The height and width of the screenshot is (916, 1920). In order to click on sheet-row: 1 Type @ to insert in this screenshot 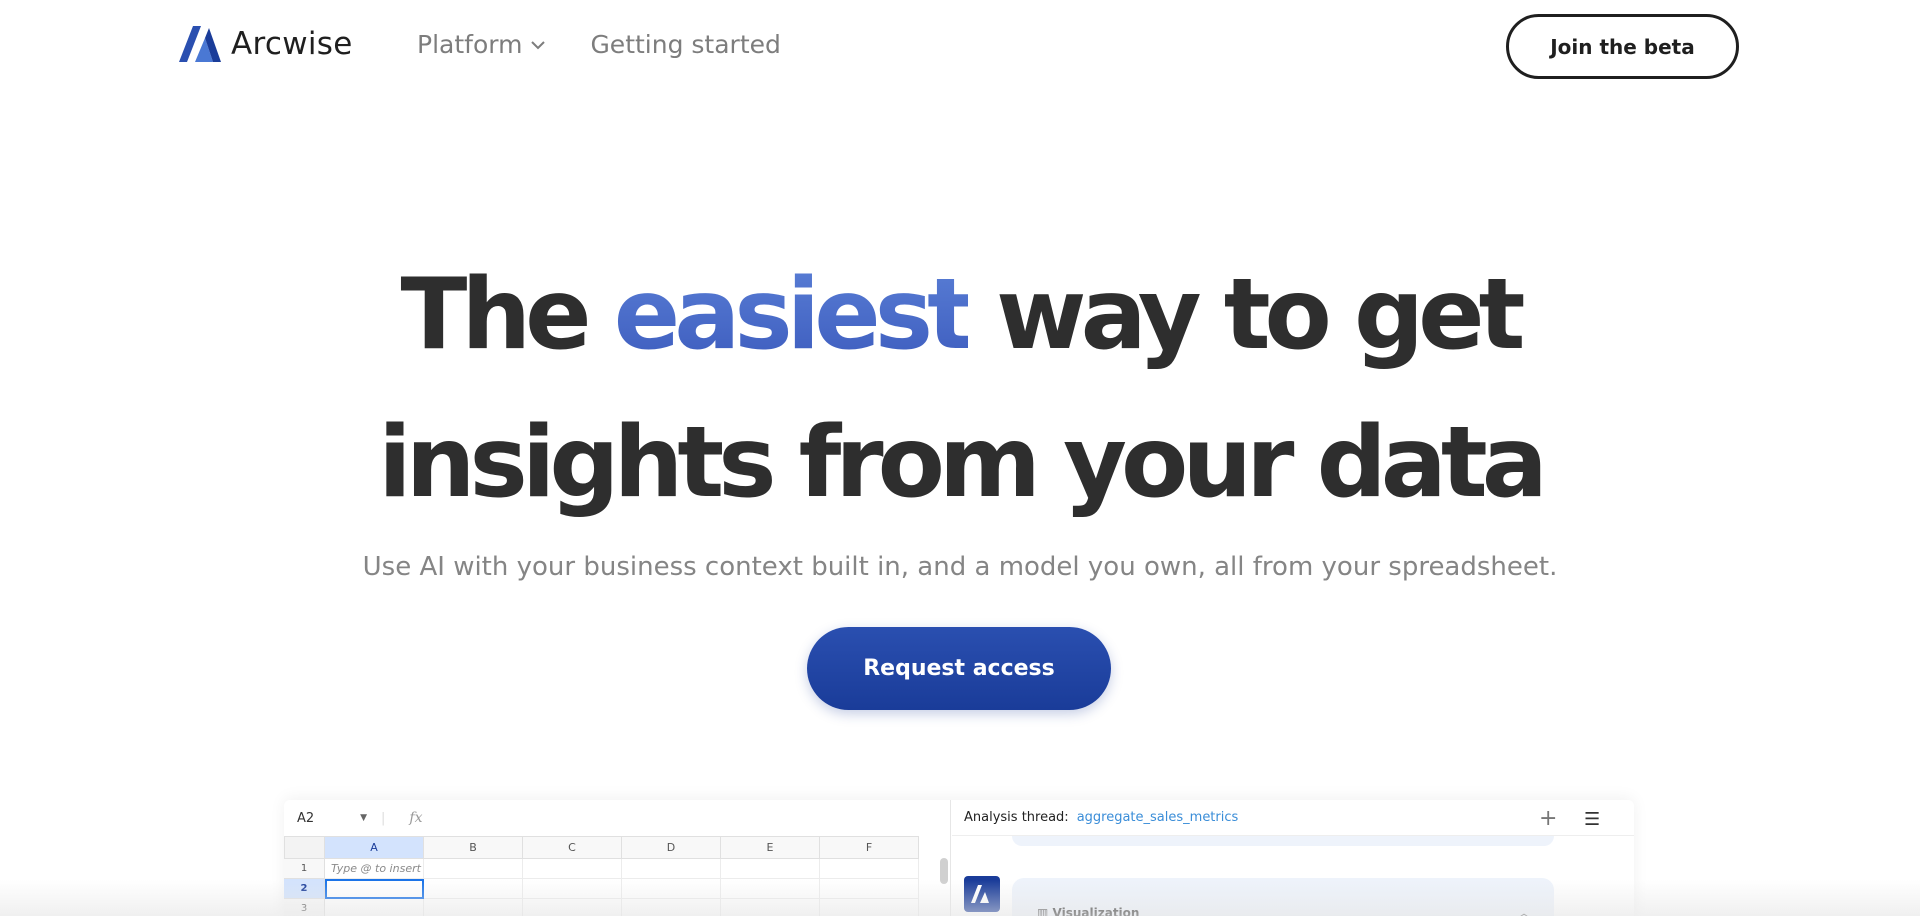, I will do `click(601, 869)`.